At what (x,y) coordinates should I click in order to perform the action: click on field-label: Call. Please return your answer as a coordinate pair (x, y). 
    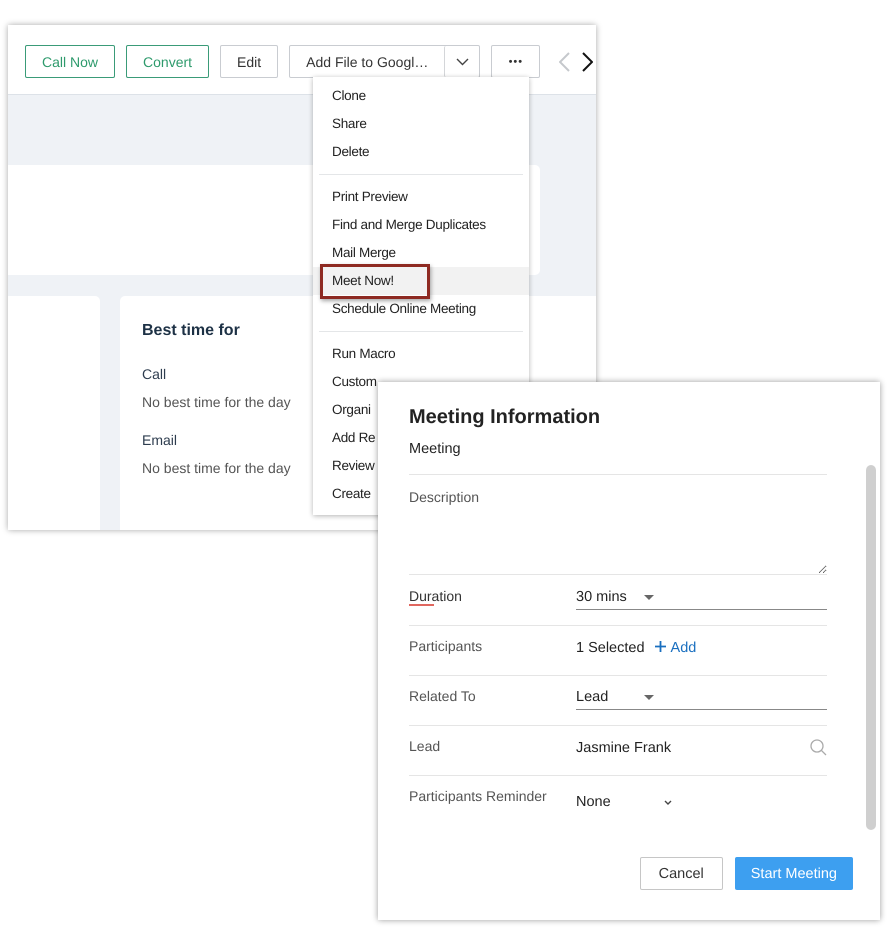
    Looking at the image, I should click on (154, 374).